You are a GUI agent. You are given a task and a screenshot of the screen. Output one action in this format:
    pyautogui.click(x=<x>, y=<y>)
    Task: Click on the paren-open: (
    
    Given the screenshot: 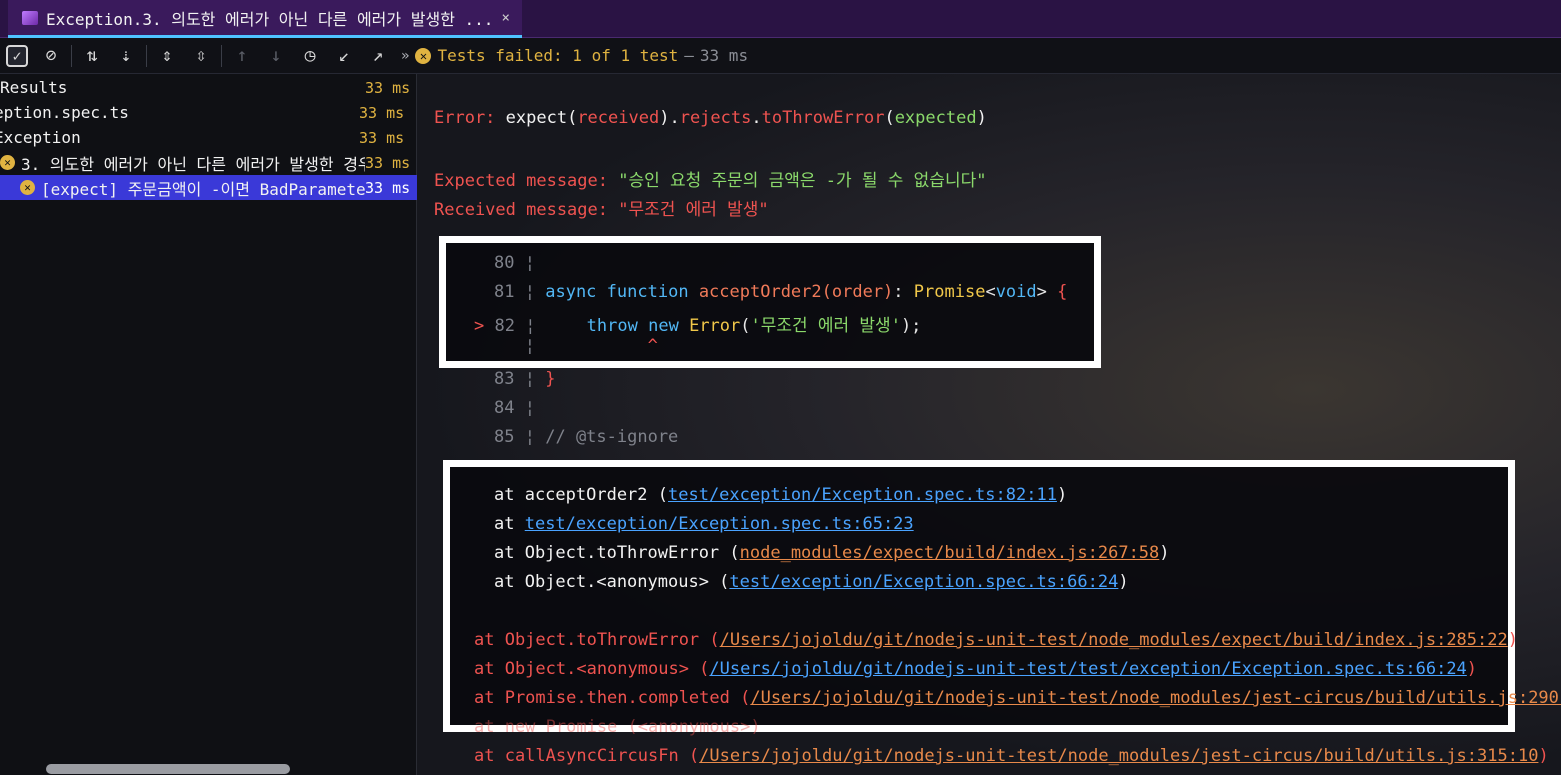 What is the action you would take?
    pyautogui.click(x=745, y=326)
    